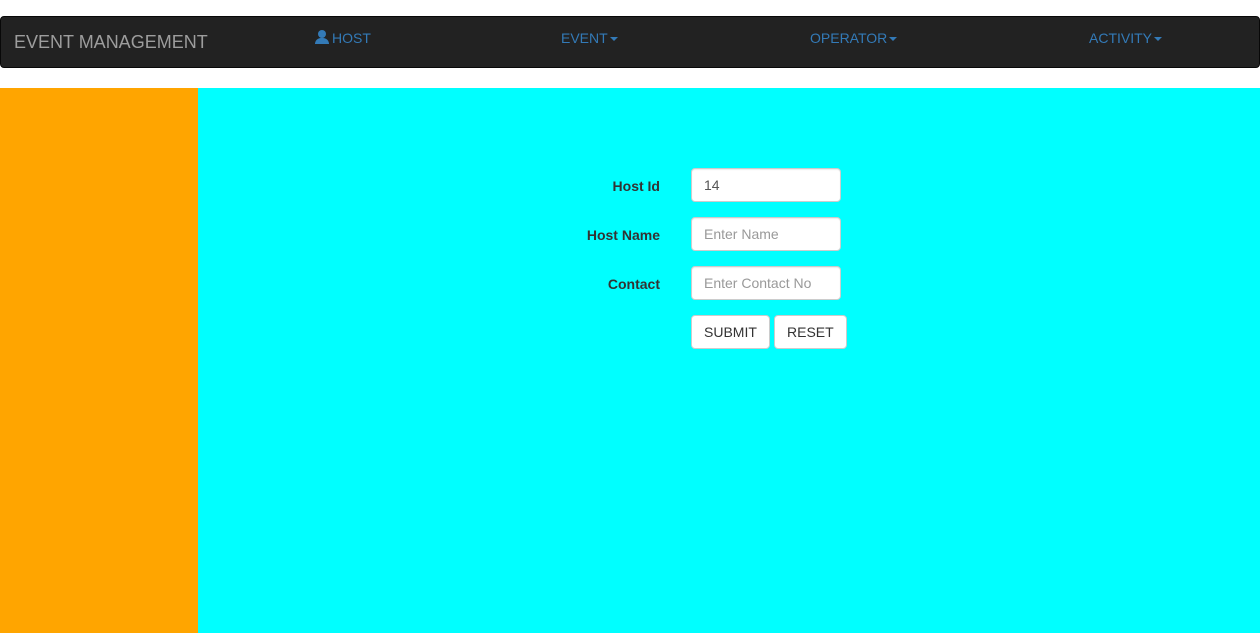 Image resolution: width=1260 pixels, height=633 pixels. I want to click on host-name-label: Host Name, so click(623, 235).